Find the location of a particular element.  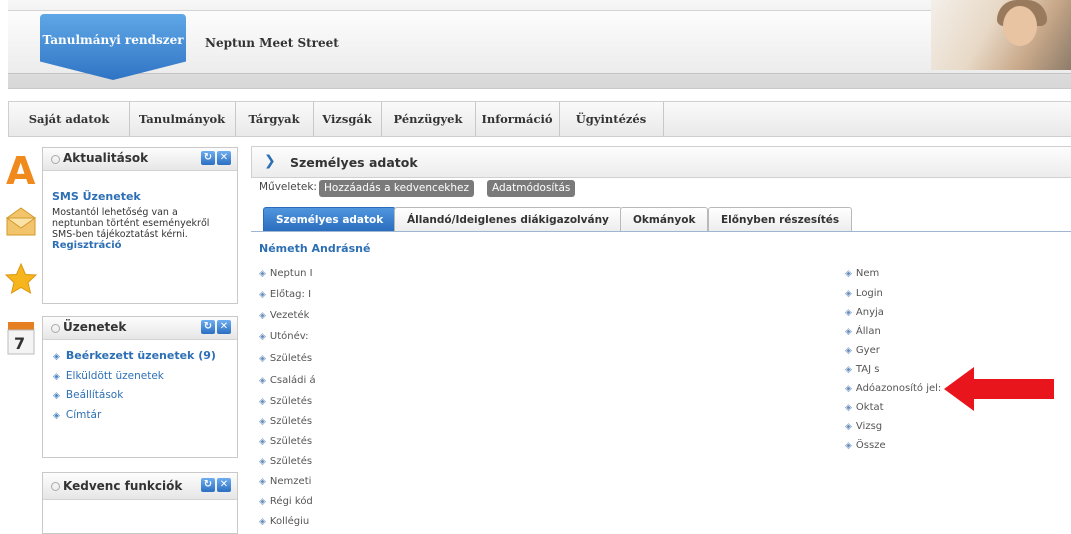

meet-street-link: Neptun Meet Street is located at coordinates (272, 43).